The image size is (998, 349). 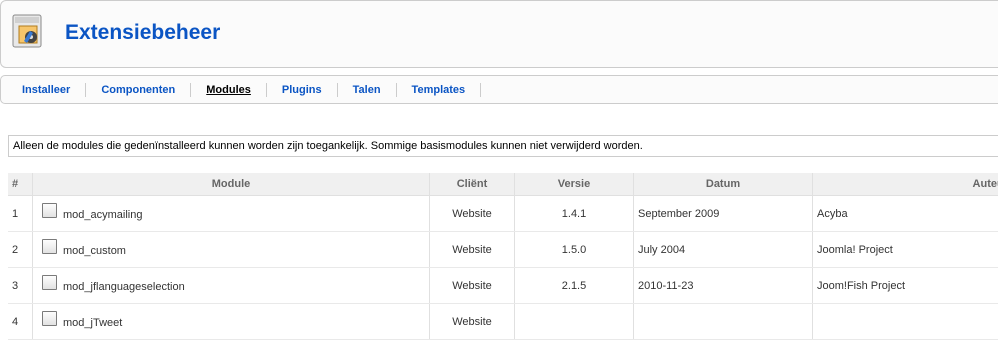 I want to click on row-number: 2, so click(x=20, y=249).